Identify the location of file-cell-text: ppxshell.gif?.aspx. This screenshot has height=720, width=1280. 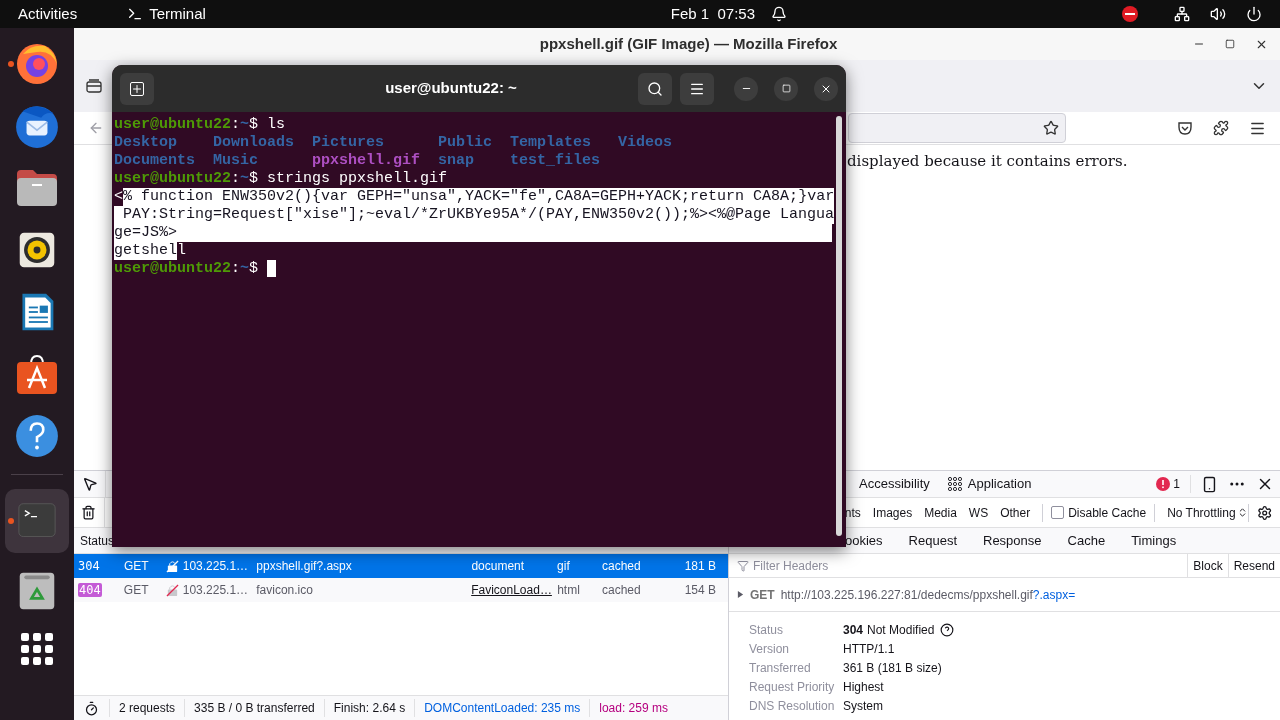
(304, 566).